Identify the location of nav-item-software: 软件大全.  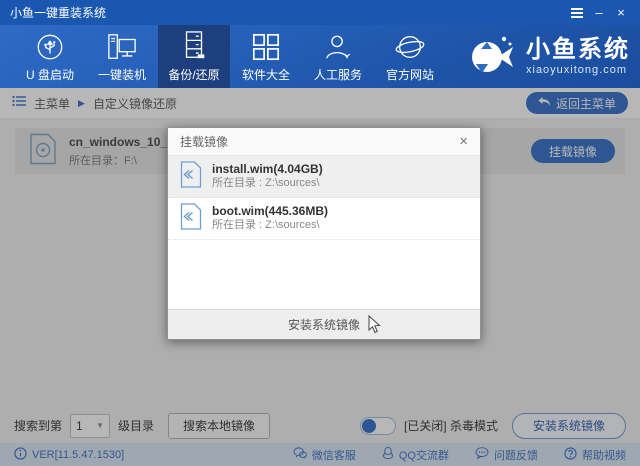
(266, 56).